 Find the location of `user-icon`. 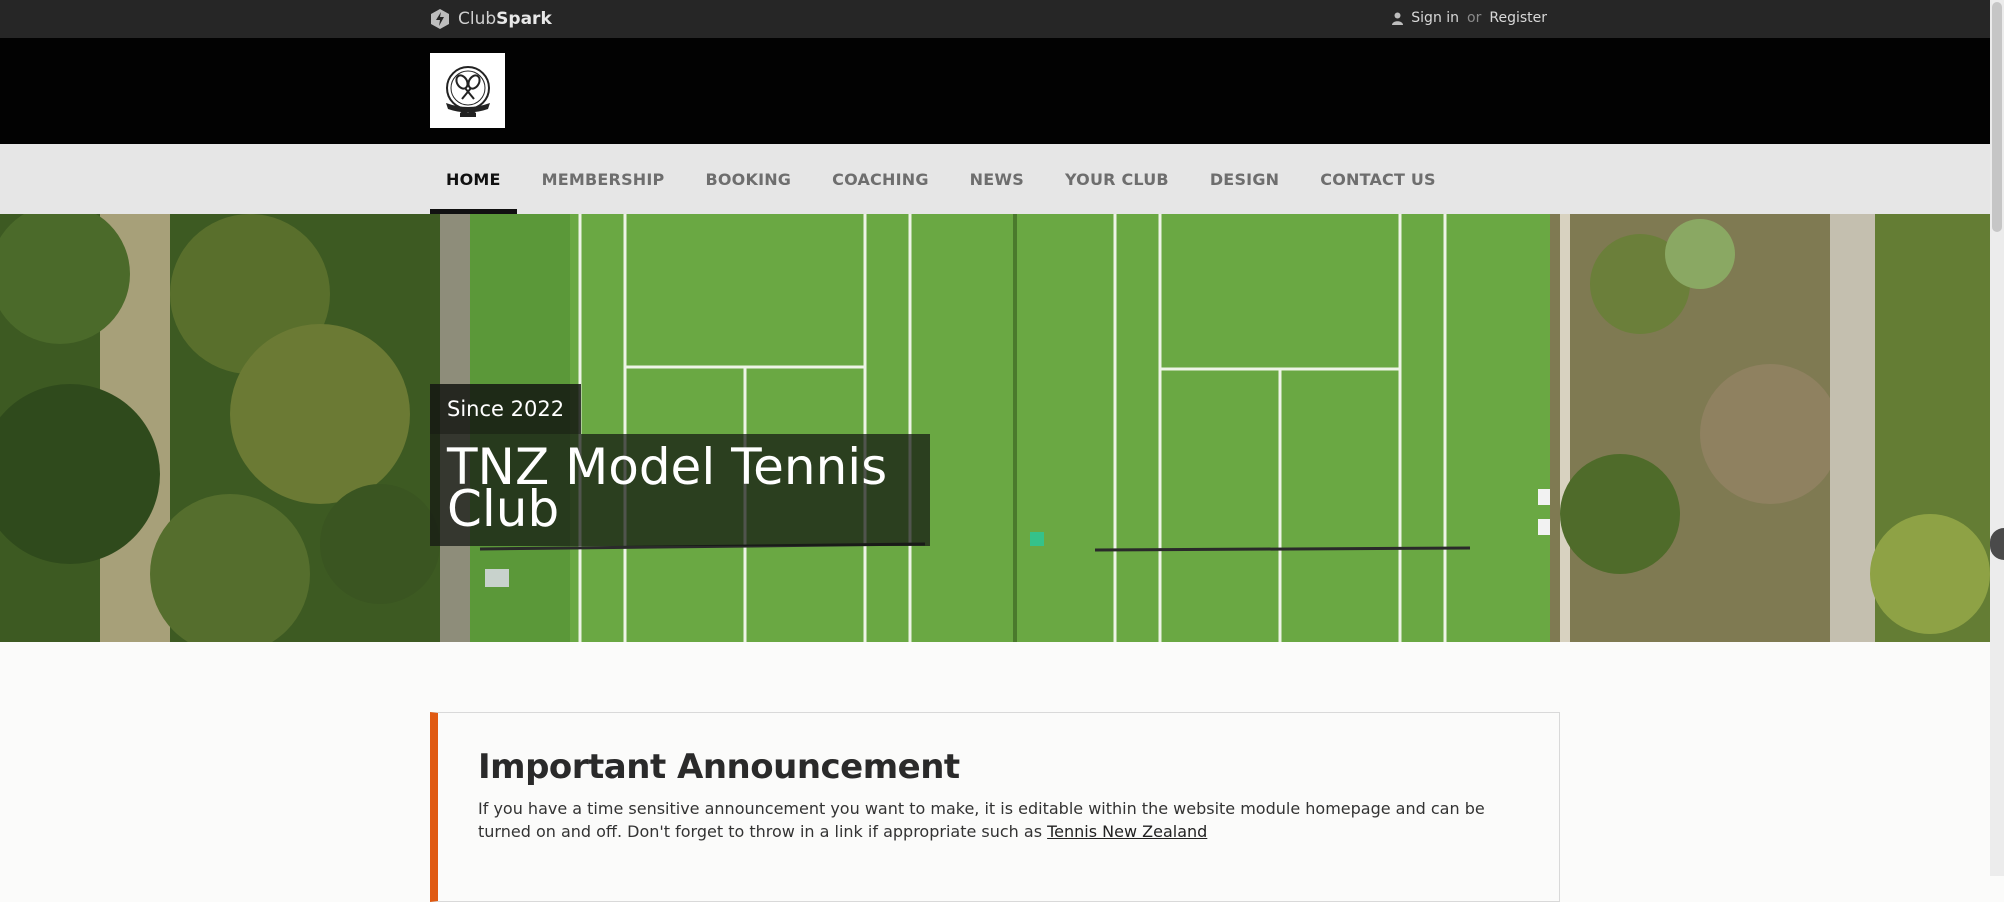

user-icon is located at coordinates (1398, 18).